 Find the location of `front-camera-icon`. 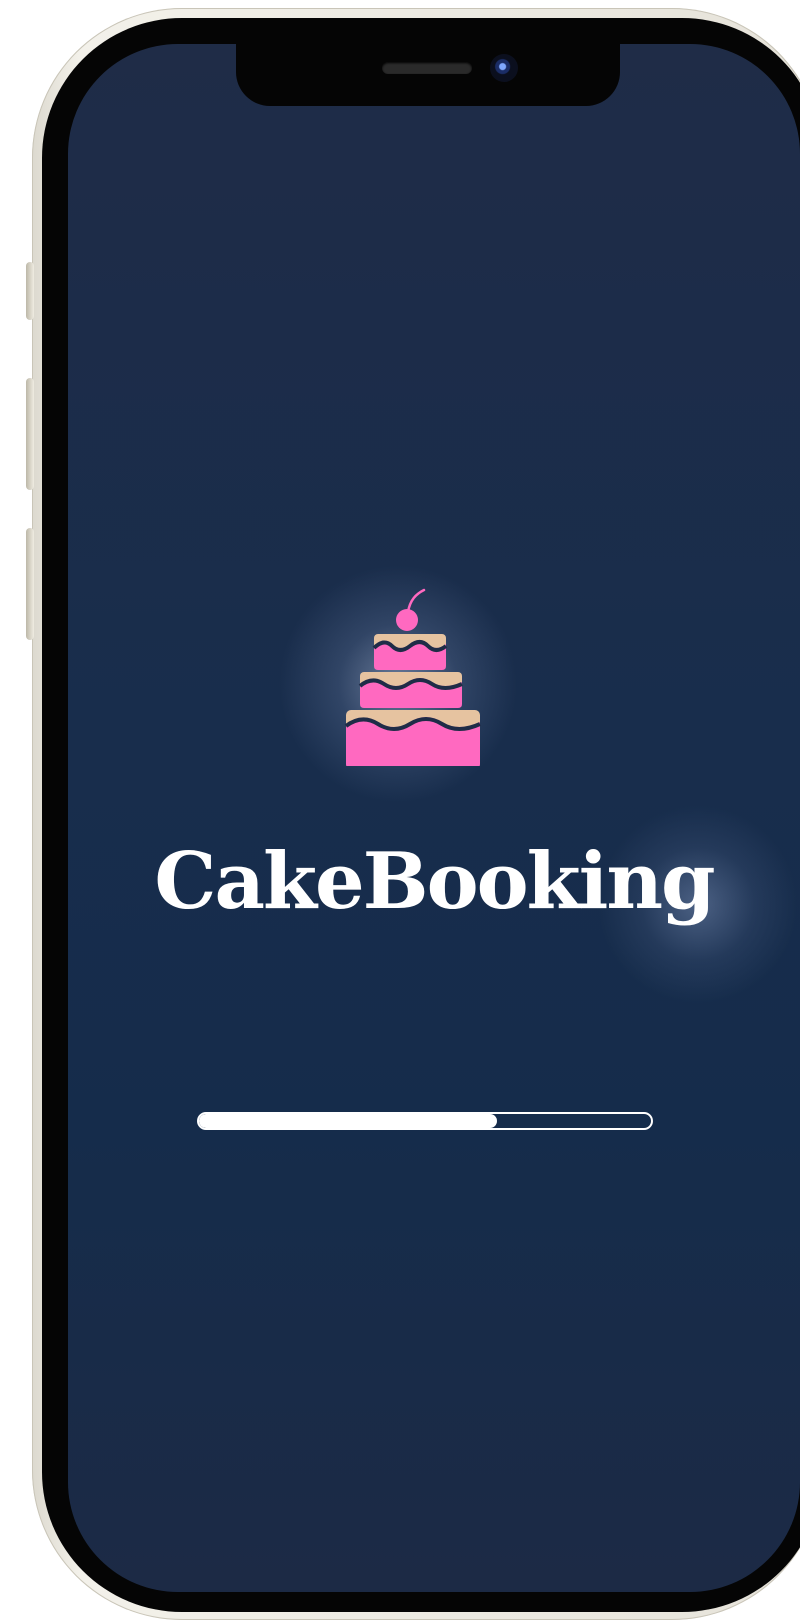

front-camera-icon is located at coordinates (504, 68).